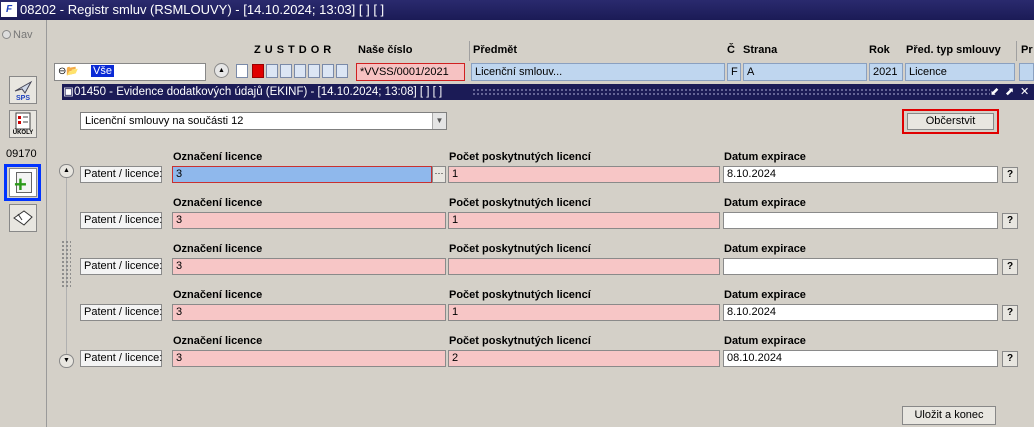 The height and width of the screenshot is (427, 1034). I want to click on ukoly-label: ÚKOLY, so click(23, 133).